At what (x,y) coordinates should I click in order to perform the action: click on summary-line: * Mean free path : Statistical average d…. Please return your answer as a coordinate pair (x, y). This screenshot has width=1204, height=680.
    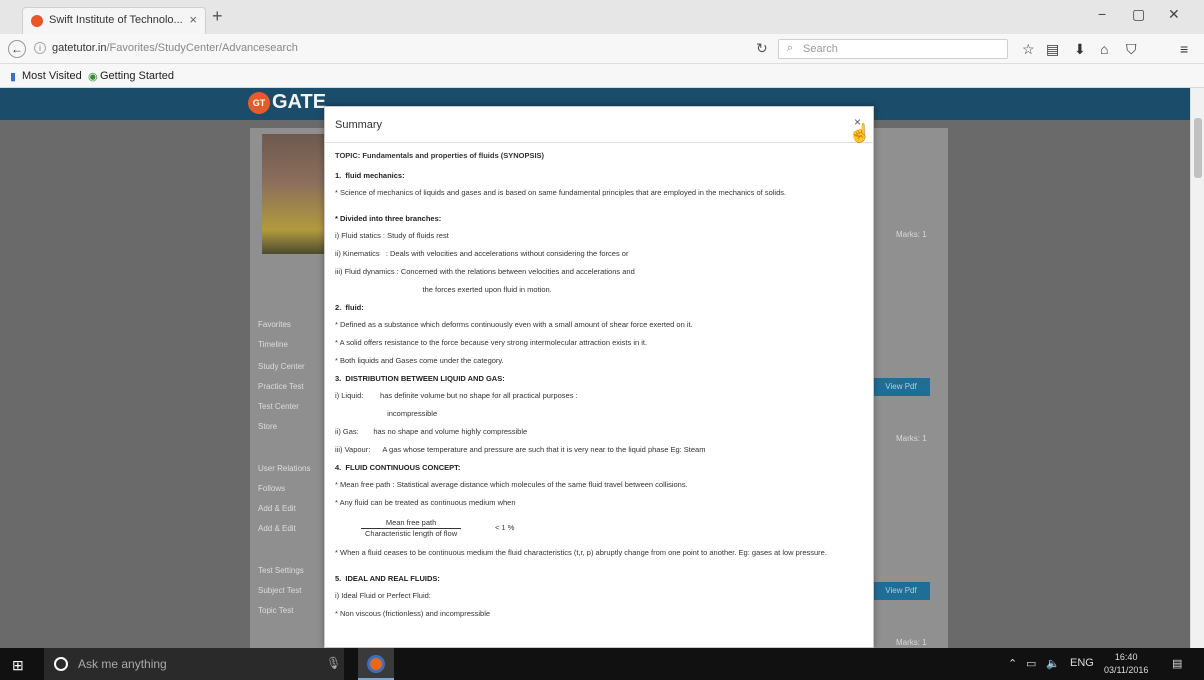
    Looking at the image, I should click on (511, 484).